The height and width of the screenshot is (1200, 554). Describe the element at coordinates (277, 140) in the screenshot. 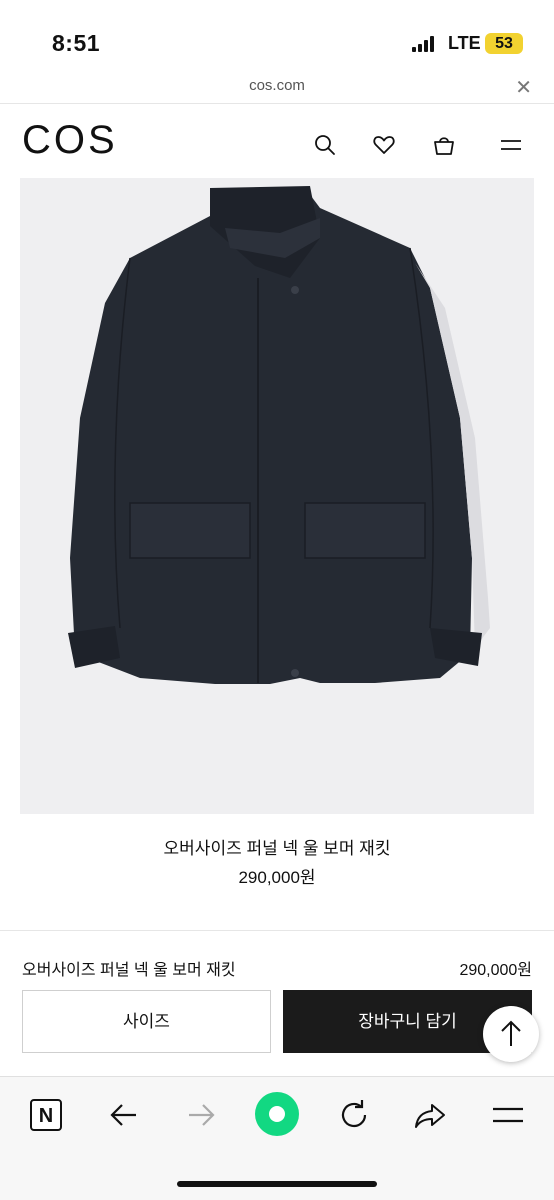

I see `site-header: COS` at that location.